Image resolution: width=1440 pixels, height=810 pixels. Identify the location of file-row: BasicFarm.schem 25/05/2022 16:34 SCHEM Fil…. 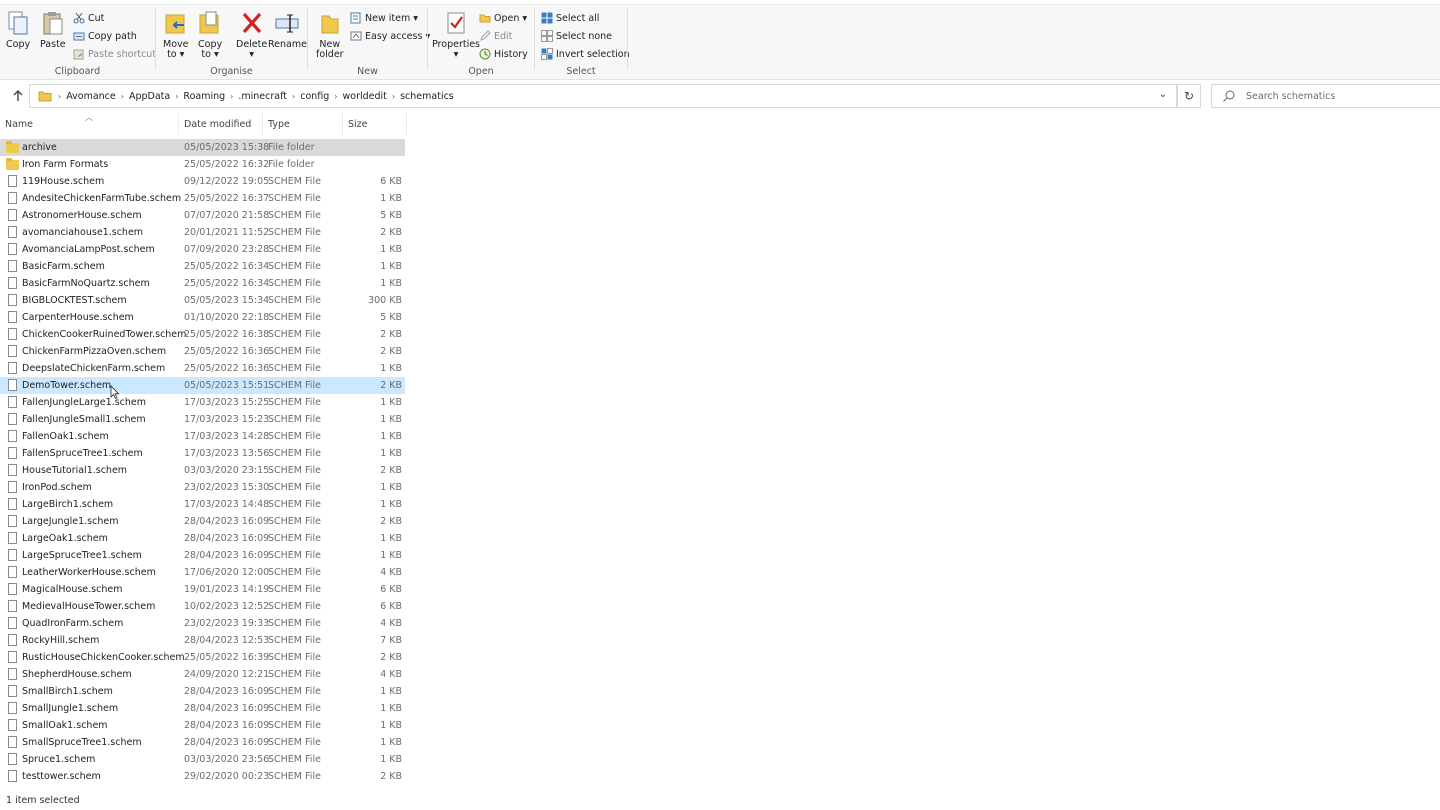
(202, 266).